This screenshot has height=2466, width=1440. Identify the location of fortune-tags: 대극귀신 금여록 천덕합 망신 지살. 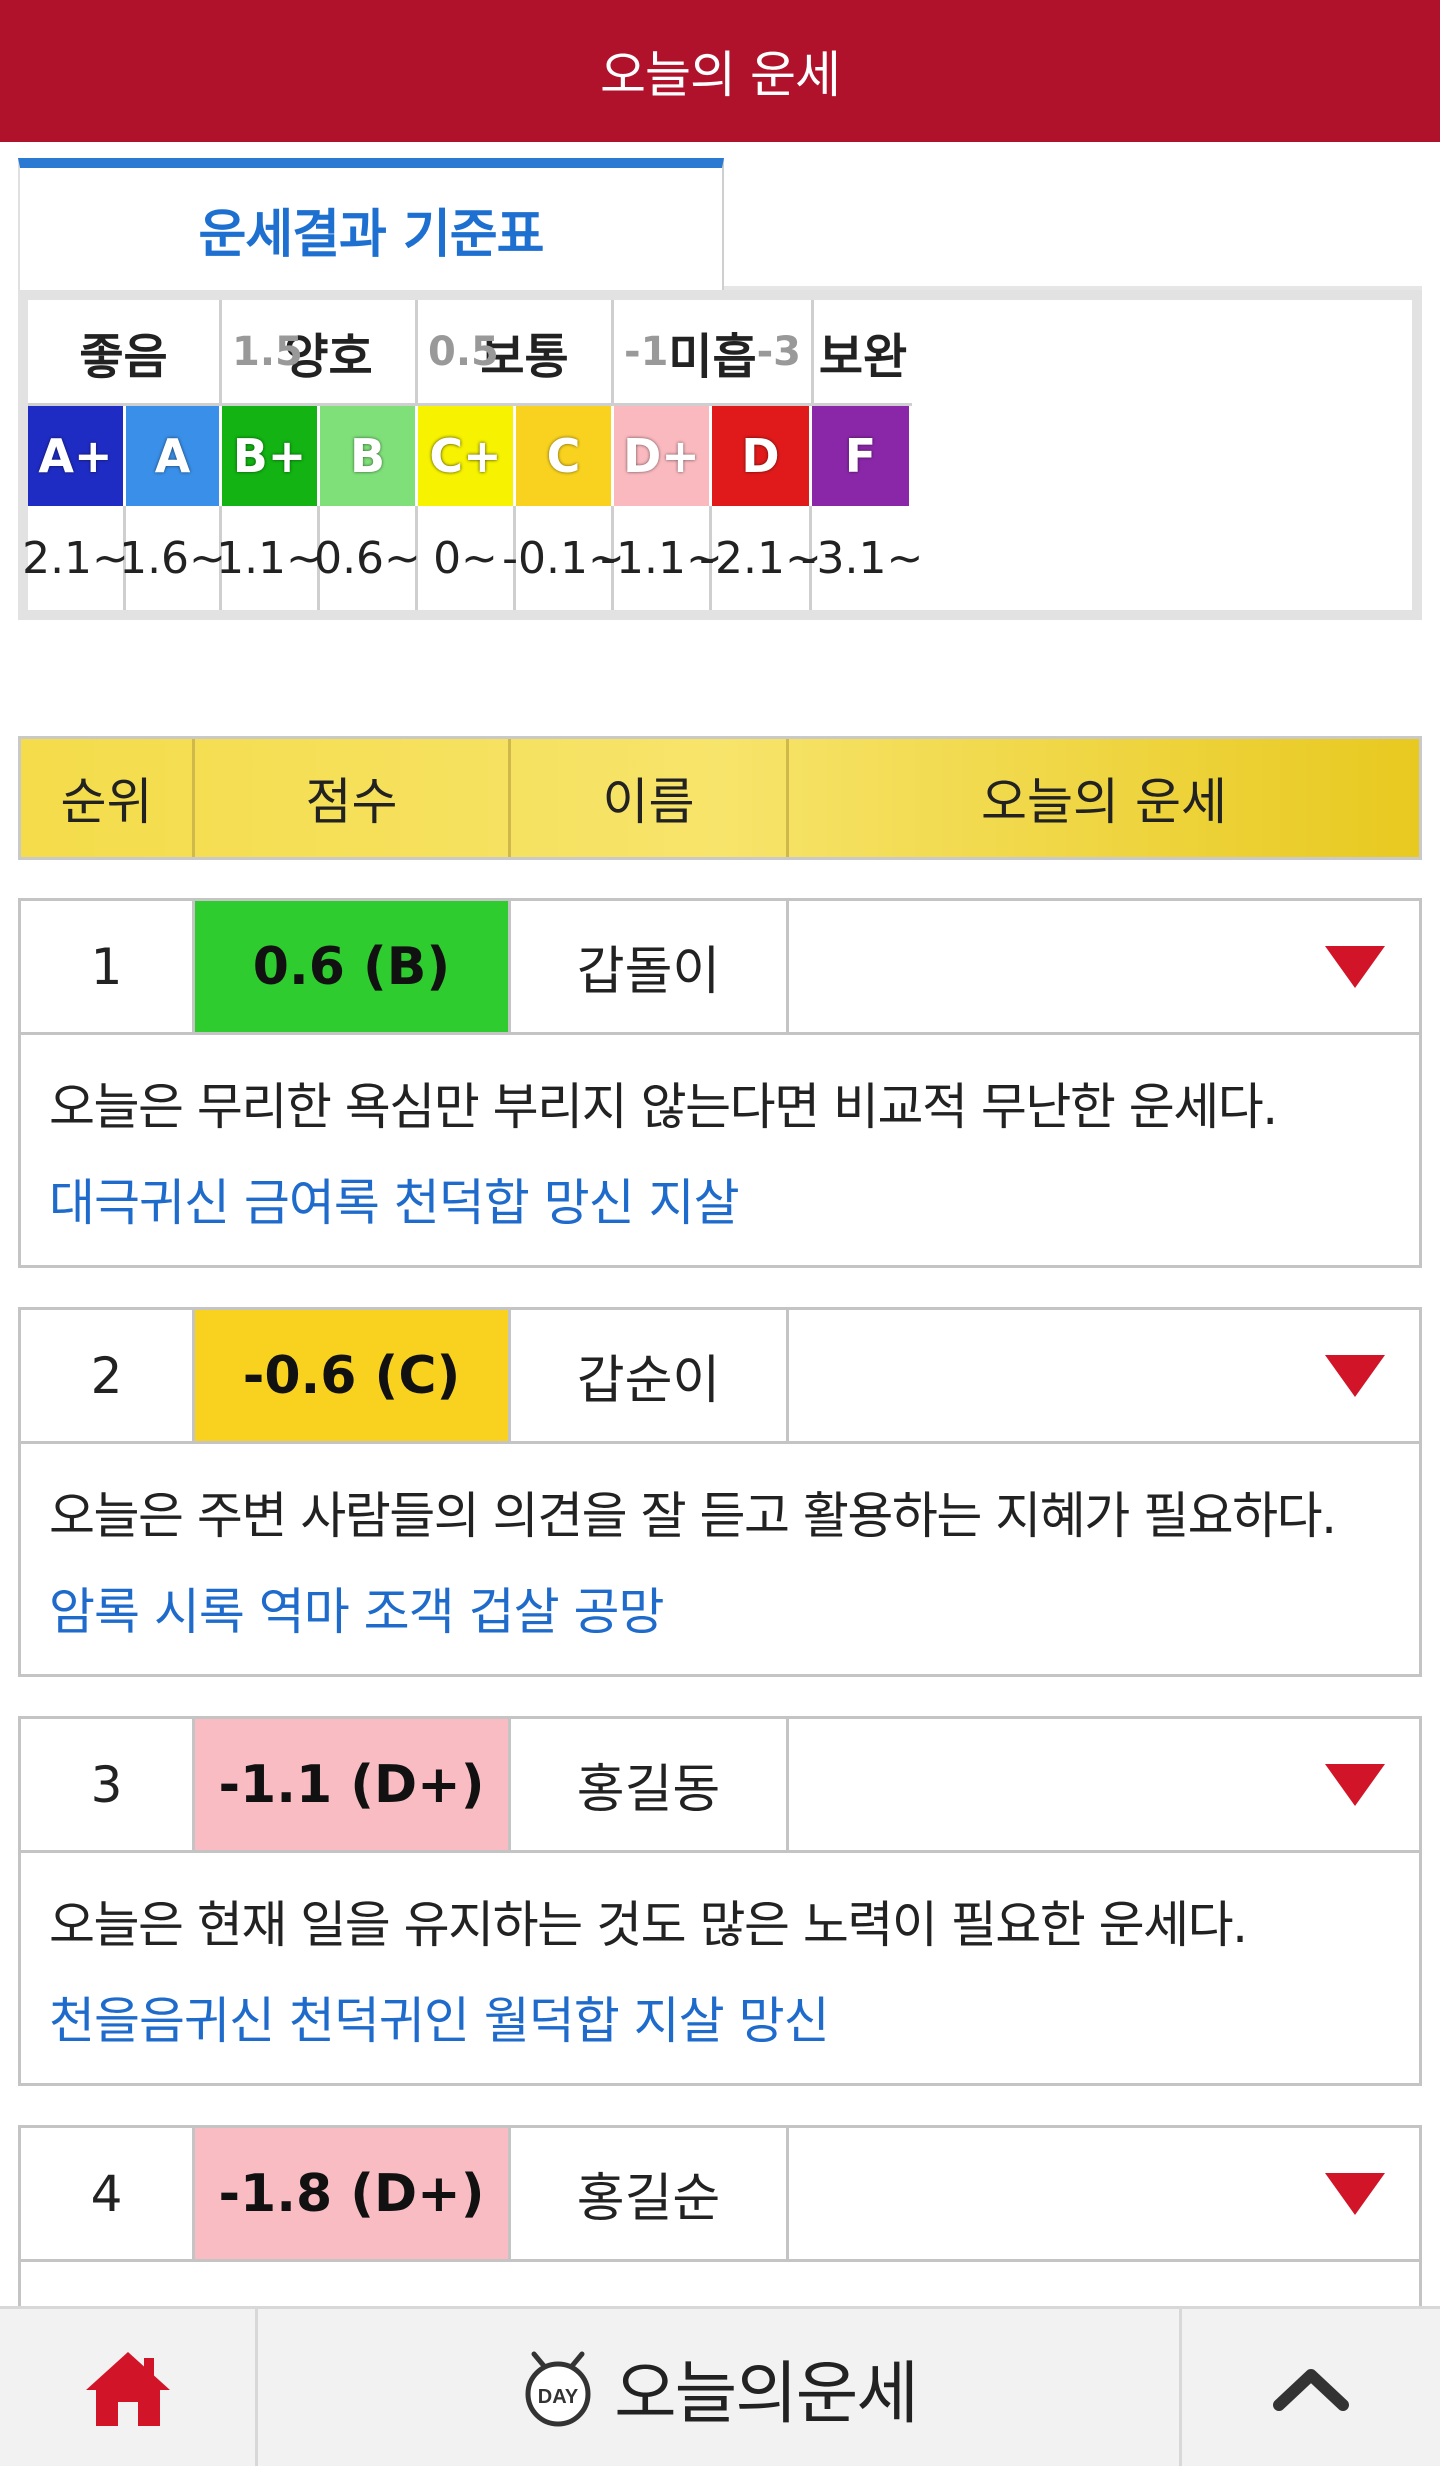
(394, 1203).